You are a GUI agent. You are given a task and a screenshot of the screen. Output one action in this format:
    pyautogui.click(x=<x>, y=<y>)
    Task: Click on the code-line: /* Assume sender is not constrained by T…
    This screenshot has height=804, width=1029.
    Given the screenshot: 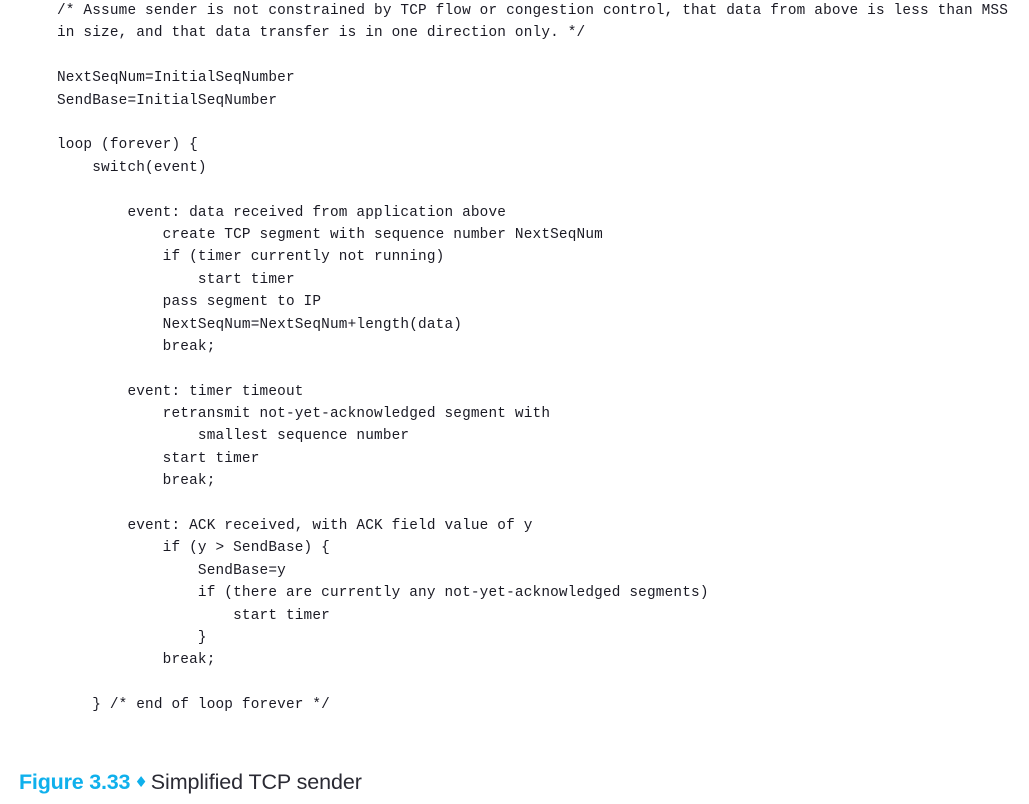 What is the action you would take?
    pyautogui.click(x=537, y=22)
    